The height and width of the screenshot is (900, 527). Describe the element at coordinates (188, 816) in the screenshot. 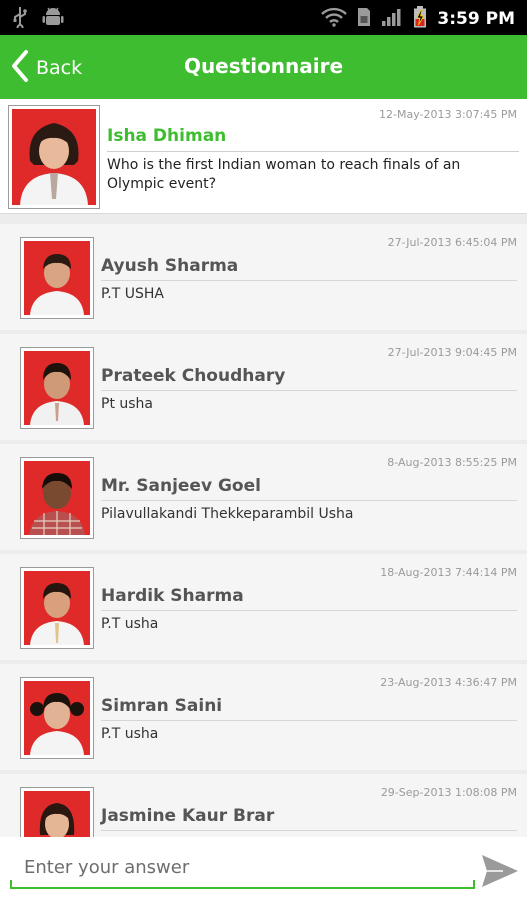

I see `answer-author-name: Jasmine Kaur Brar` at that location.